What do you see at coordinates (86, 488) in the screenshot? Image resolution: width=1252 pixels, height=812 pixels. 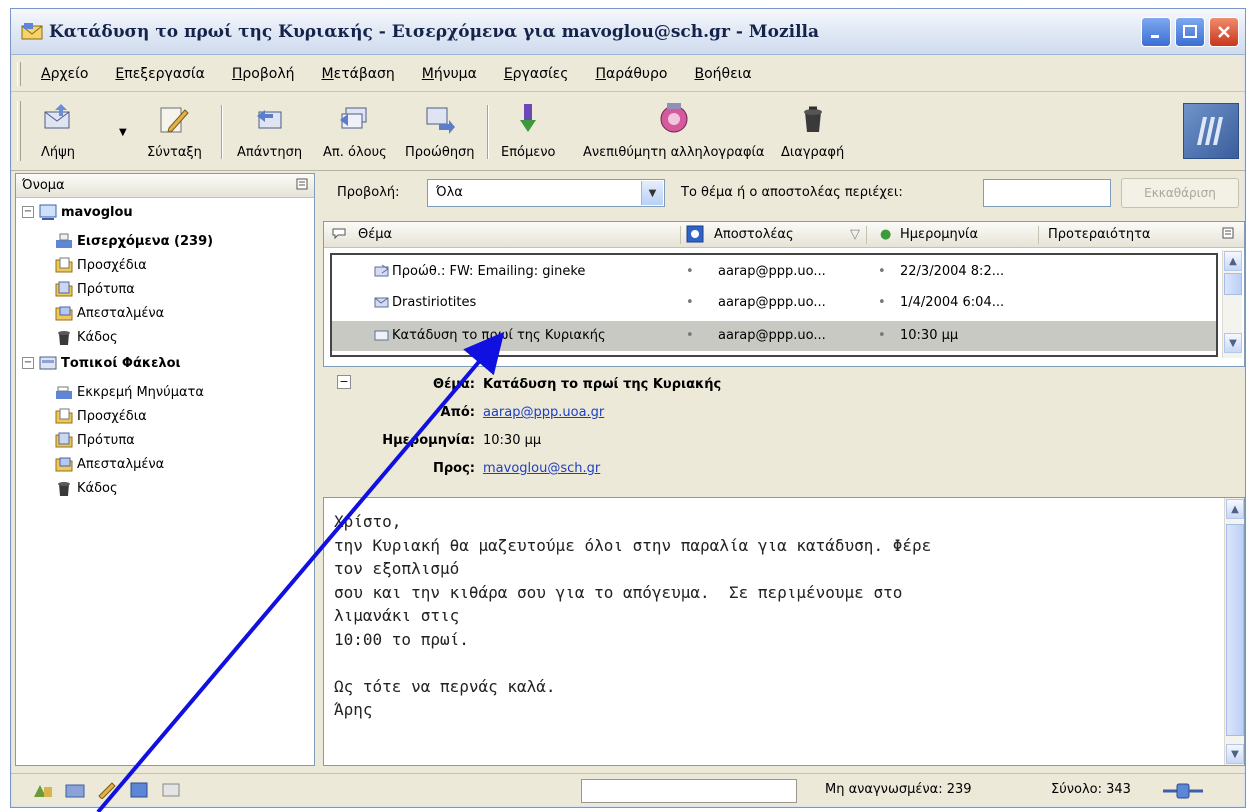 I see `folder-local-trash: Κάδος` at bounding box center [86, 488].